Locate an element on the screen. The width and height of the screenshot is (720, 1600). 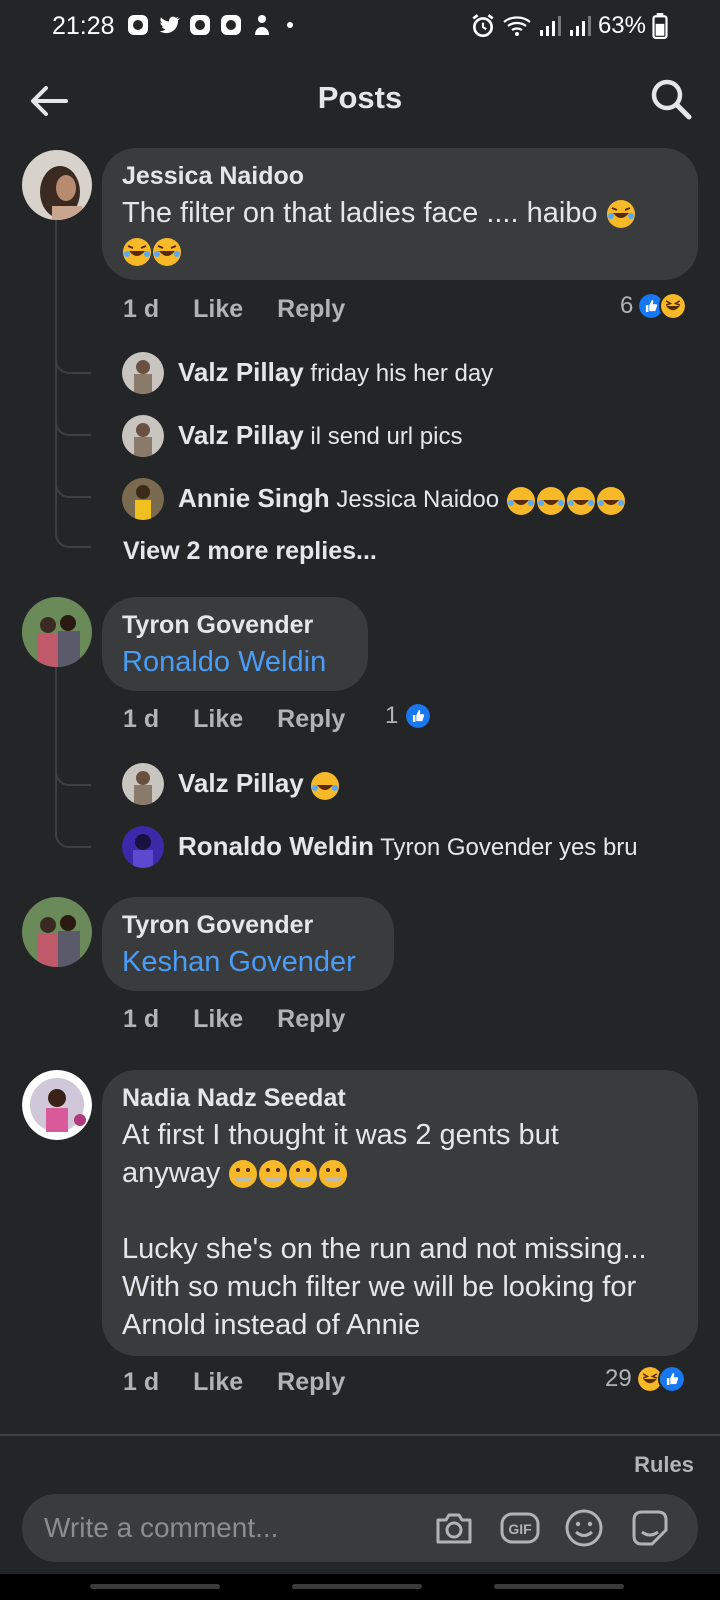
app-header: Posts is located at coordinates (360, 100).